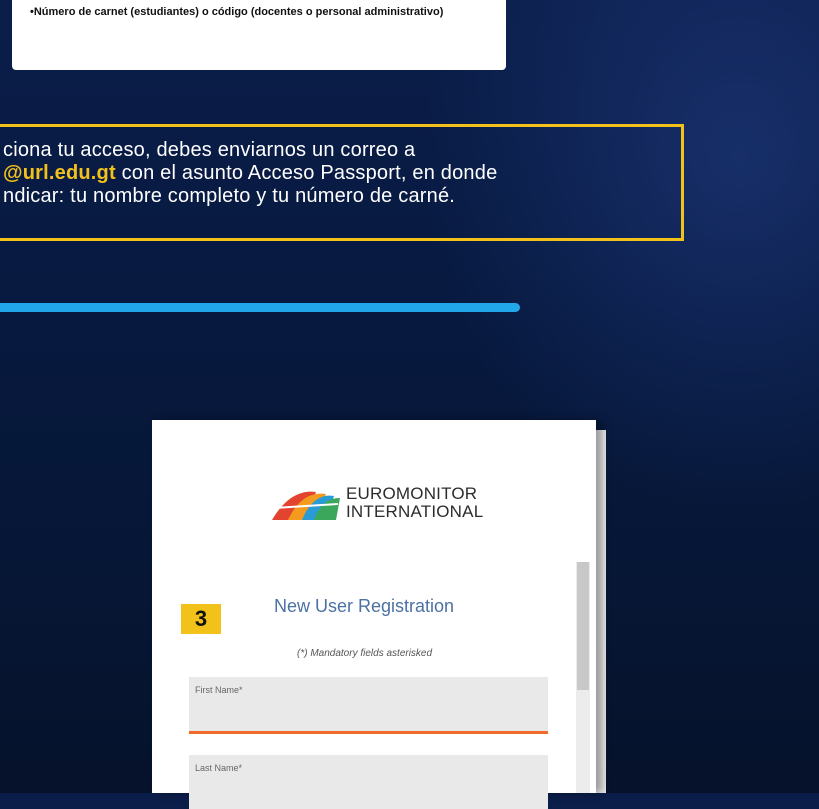  Describe the element at coordinates (59, 173) in the screenshot. I see `notice-email-link: @url.edu.gt` at that location.